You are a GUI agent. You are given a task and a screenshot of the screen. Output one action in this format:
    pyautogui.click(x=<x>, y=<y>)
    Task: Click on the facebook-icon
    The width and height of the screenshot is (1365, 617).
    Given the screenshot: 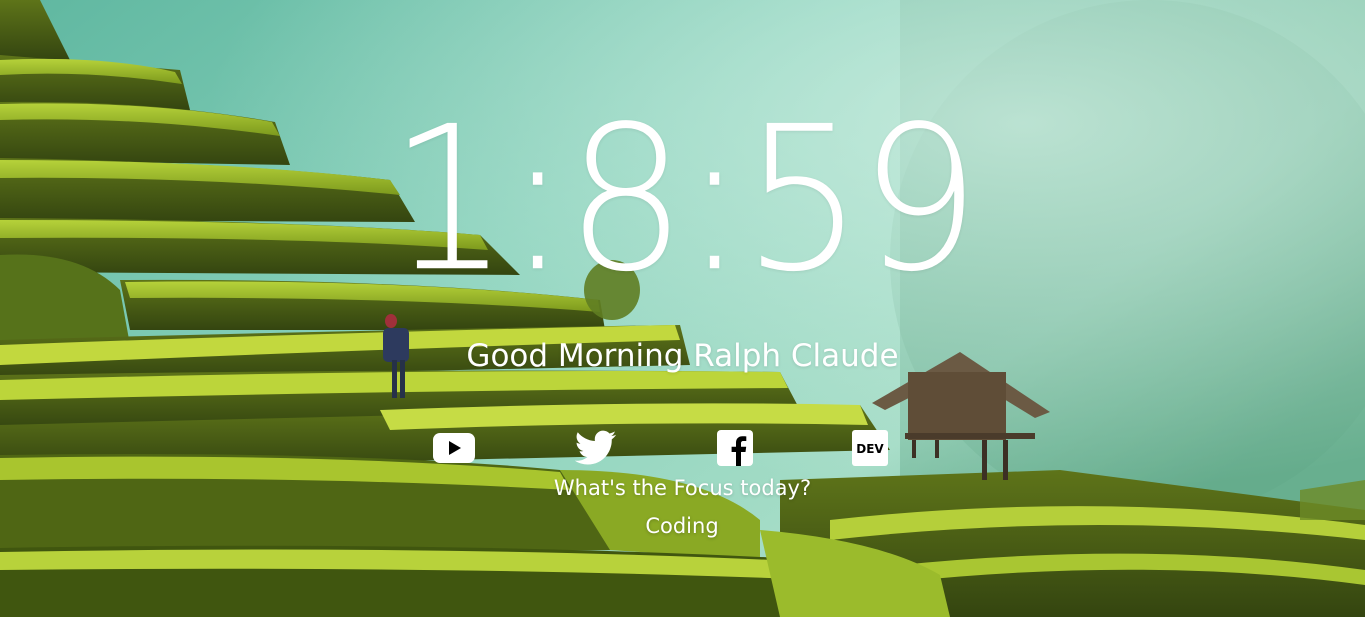 What is the action you would take?
    pyautogui.click(x=735, y=448)
    